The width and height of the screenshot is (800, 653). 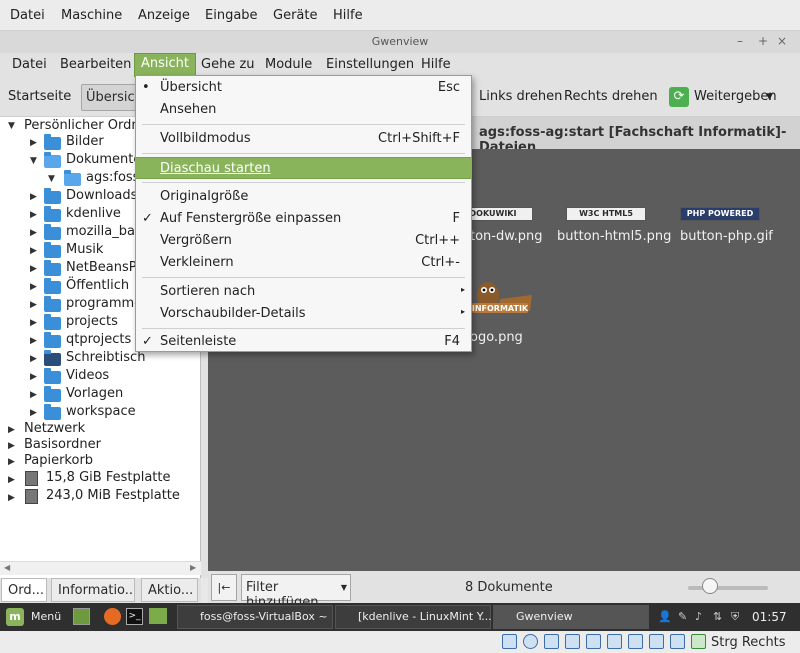 I want to click on vbox-menu-maschine: Maschine, so click(x=91, y=15).